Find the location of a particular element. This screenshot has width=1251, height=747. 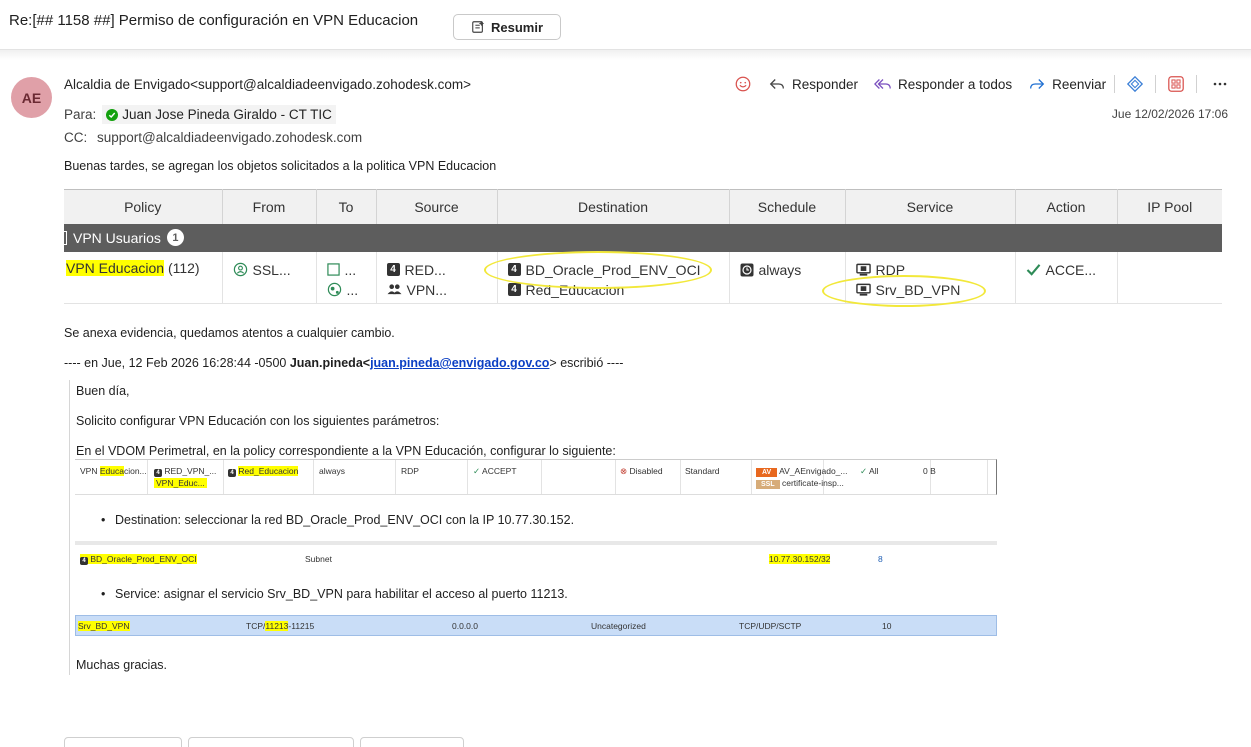

col-source: Source is located at coordinates (437, 206).